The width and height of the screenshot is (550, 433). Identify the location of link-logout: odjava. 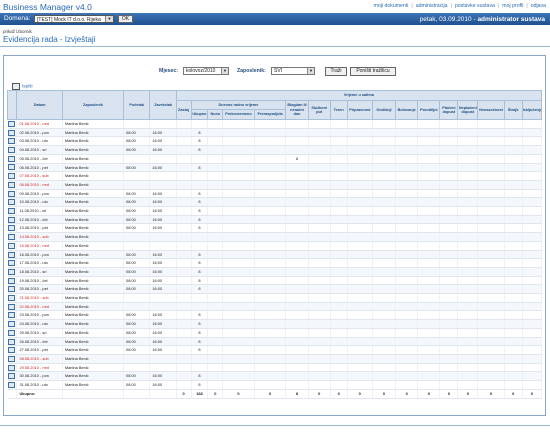
(538, 6).